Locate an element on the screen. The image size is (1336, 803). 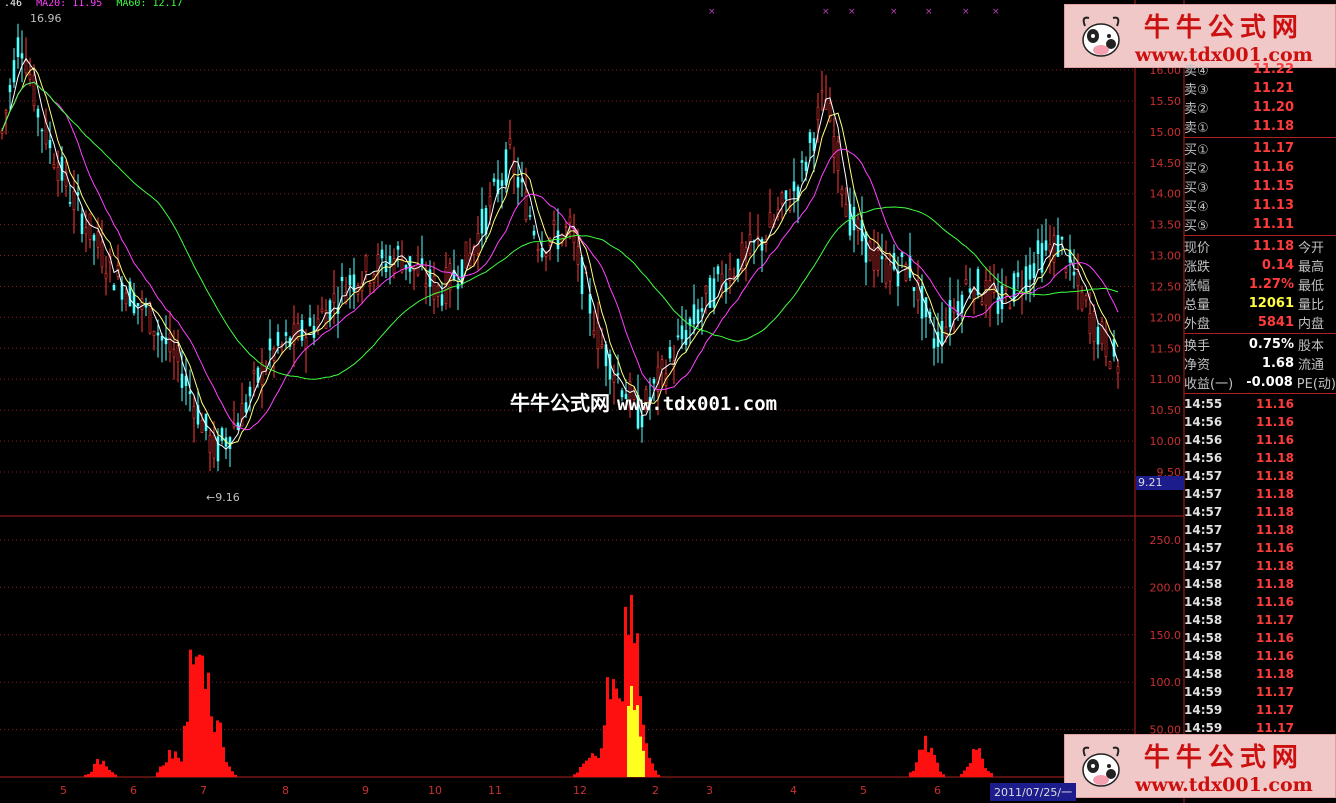
tick-price: 11.18 is located at coordinates (1275, 494).